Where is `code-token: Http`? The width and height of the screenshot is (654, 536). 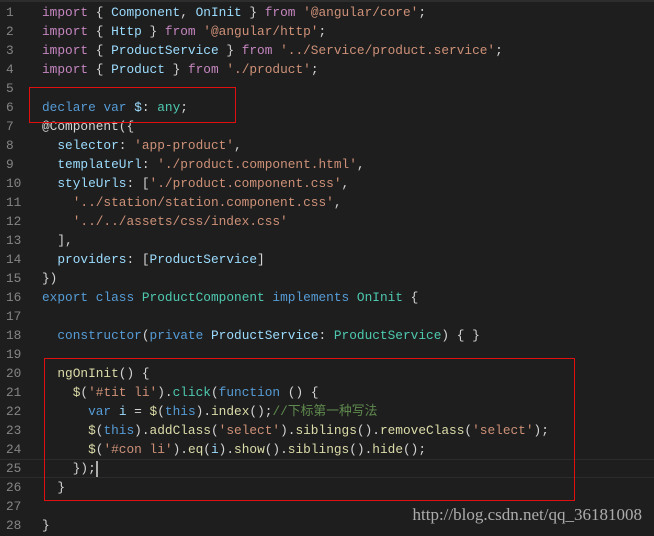 code-token: Http is located at coordinates (126, 31).